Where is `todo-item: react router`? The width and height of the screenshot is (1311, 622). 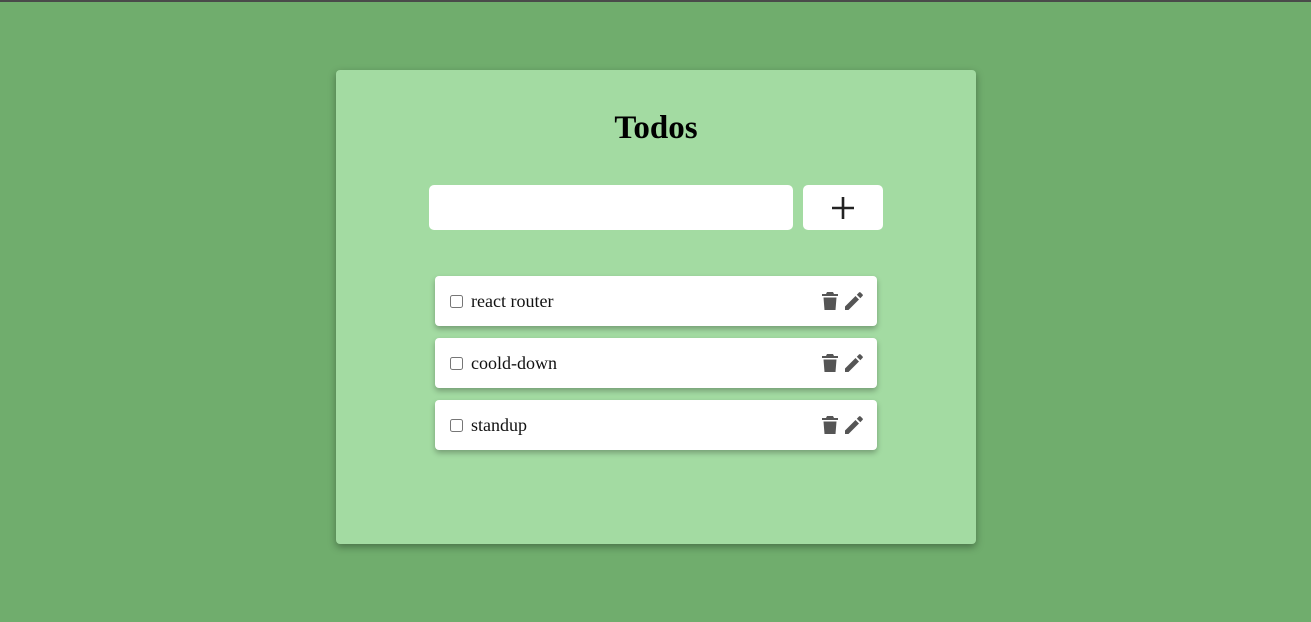
todo-item: react router is located at coordinates (656, 301).